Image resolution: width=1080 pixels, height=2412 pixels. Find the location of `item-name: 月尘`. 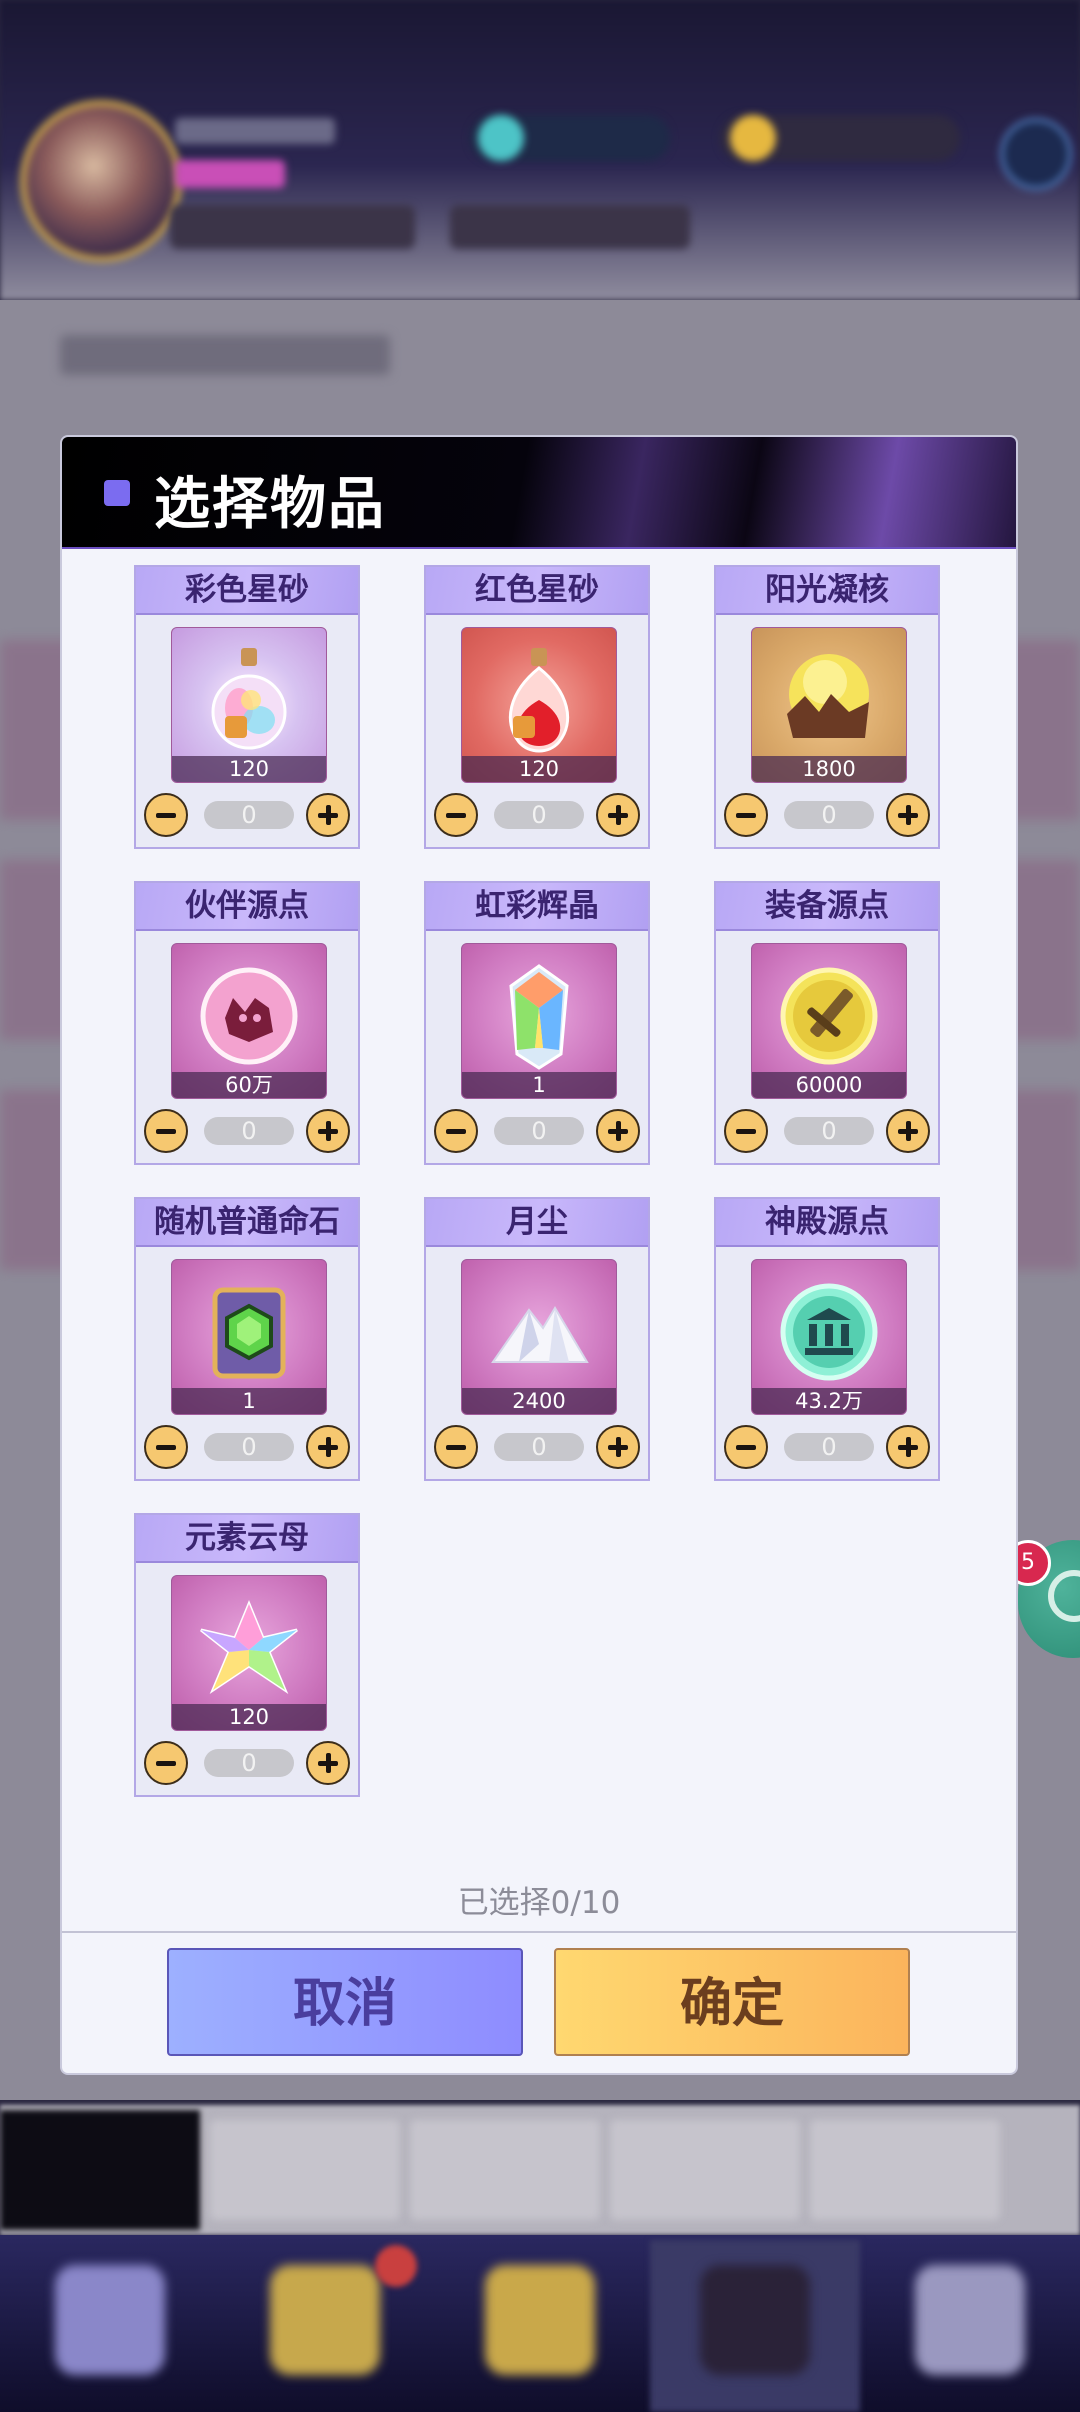

item-name: 月尘 is located at coordinates (537, 1223).